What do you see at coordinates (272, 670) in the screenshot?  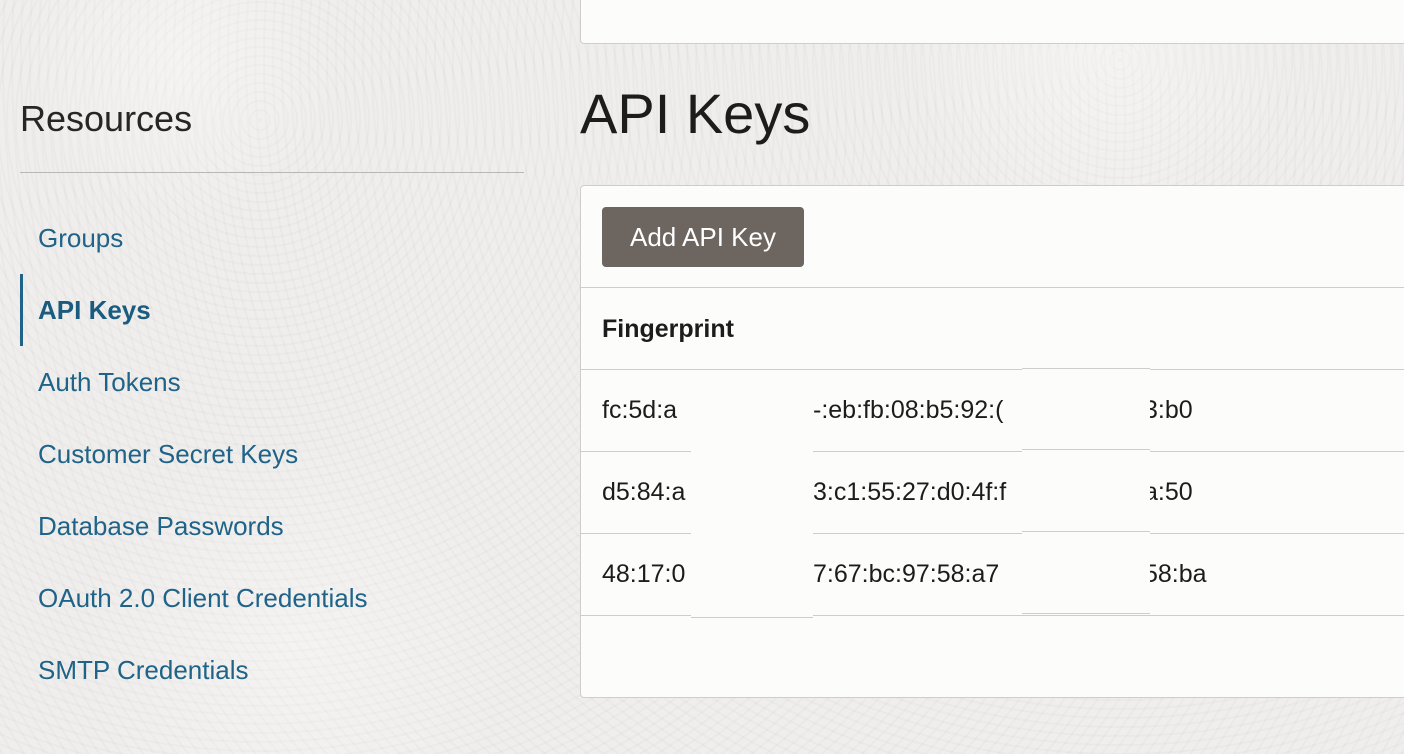 I see `sidebar-item-smtp-credentials: SMTP Credentials` at bounding box center [272, 670].